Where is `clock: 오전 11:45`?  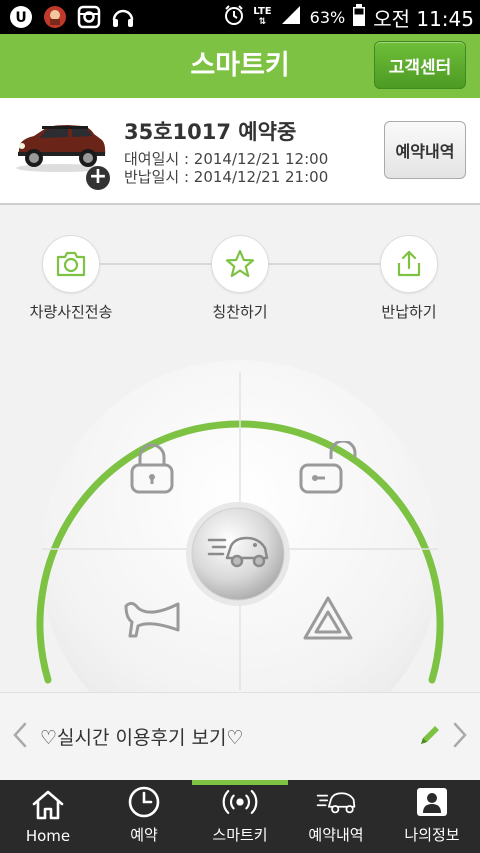
clock: 오전 11:45 is located at coordinates (423, 18).